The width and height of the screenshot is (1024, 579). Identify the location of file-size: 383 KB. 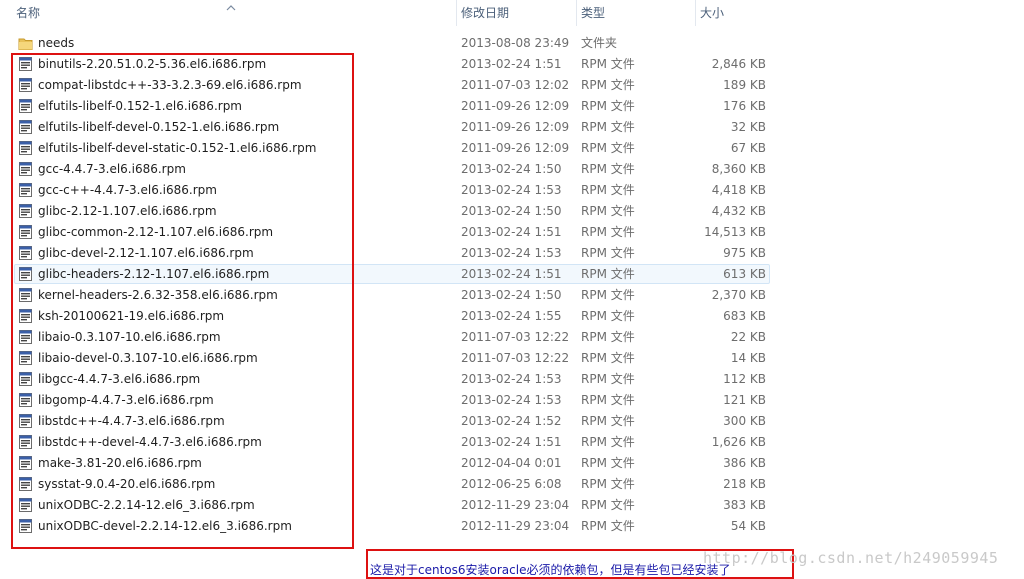
(744, 505).